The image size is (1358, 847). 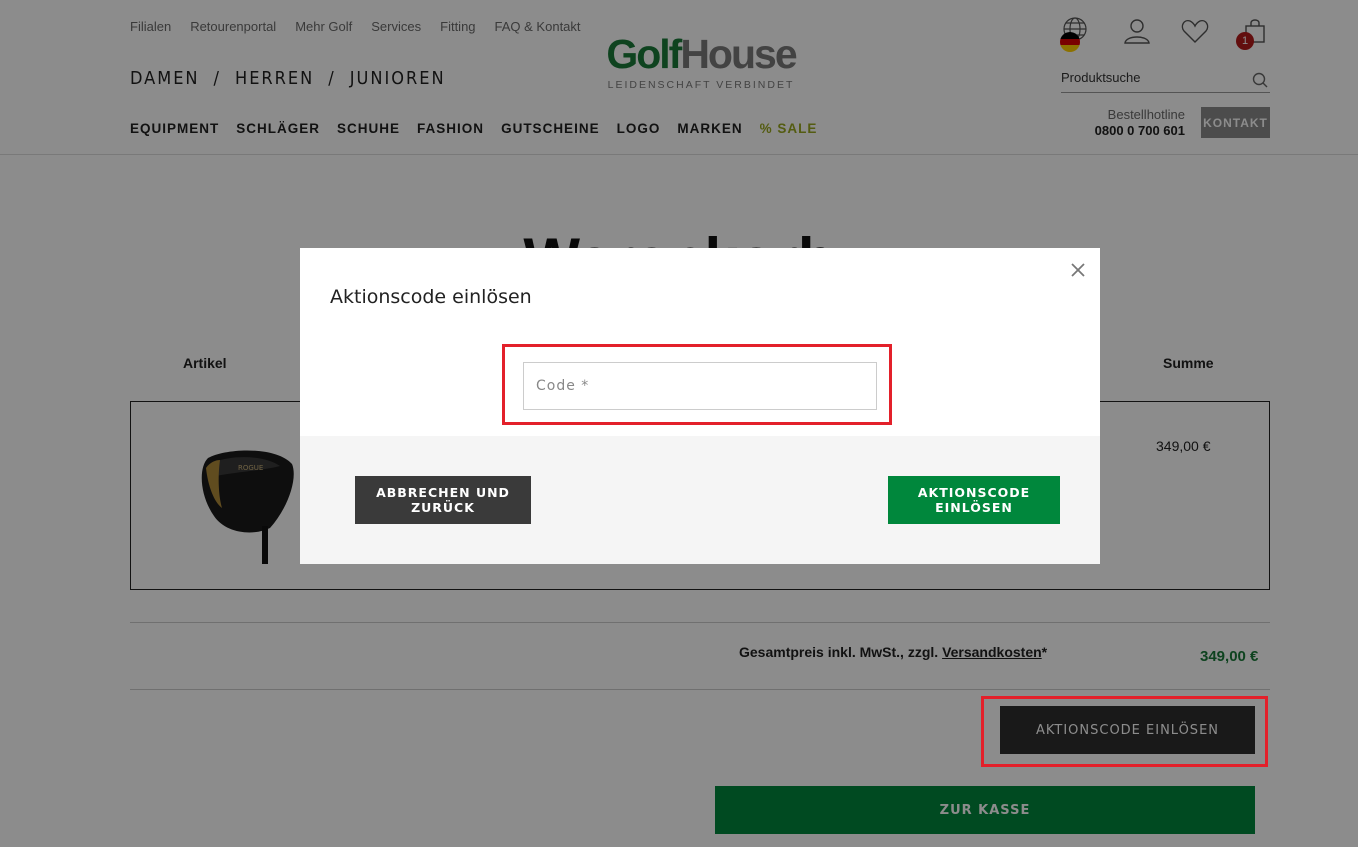 I want to click on redeem-code-button: AKTIONSCODE EINLÖSEN, so click(x=974, y=500).